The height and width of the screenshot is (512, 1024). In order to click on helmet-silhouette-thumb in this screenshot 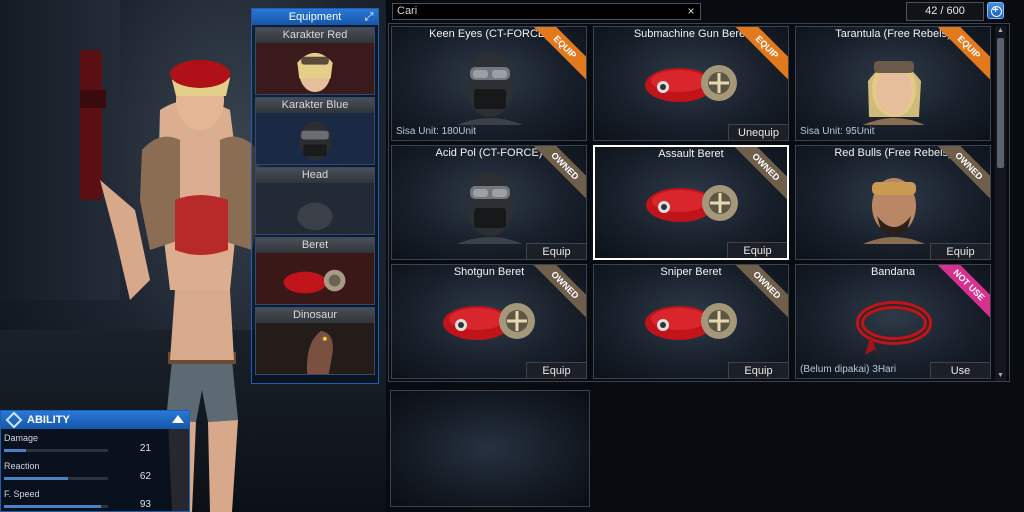, I will do `click(315, 209)`.